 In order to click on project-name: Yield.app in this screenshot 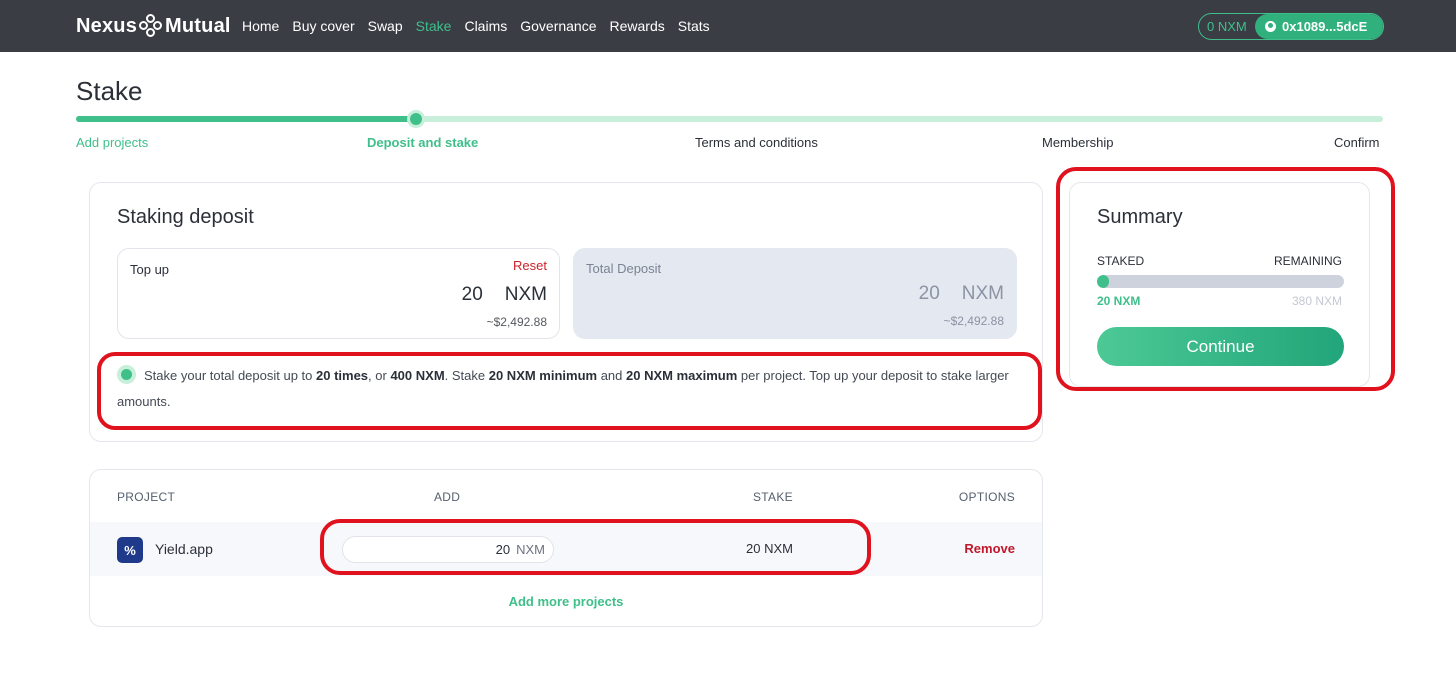, I will do `click(184, 549)`.